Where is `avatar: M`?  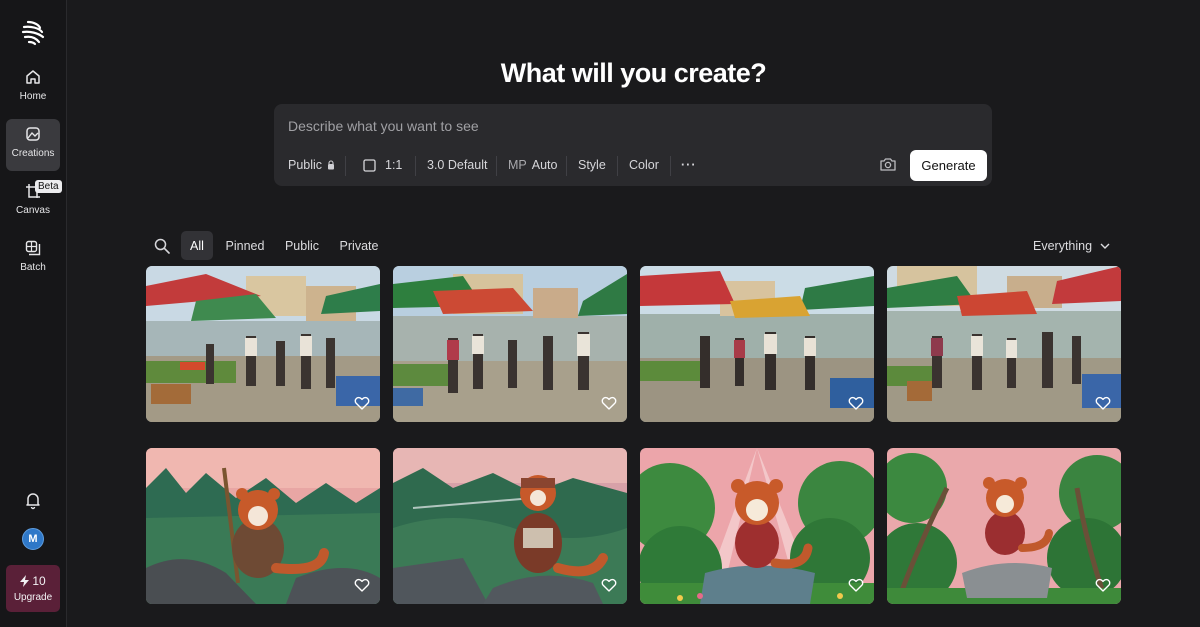
avatar: M is located at coordinates (33, 539).